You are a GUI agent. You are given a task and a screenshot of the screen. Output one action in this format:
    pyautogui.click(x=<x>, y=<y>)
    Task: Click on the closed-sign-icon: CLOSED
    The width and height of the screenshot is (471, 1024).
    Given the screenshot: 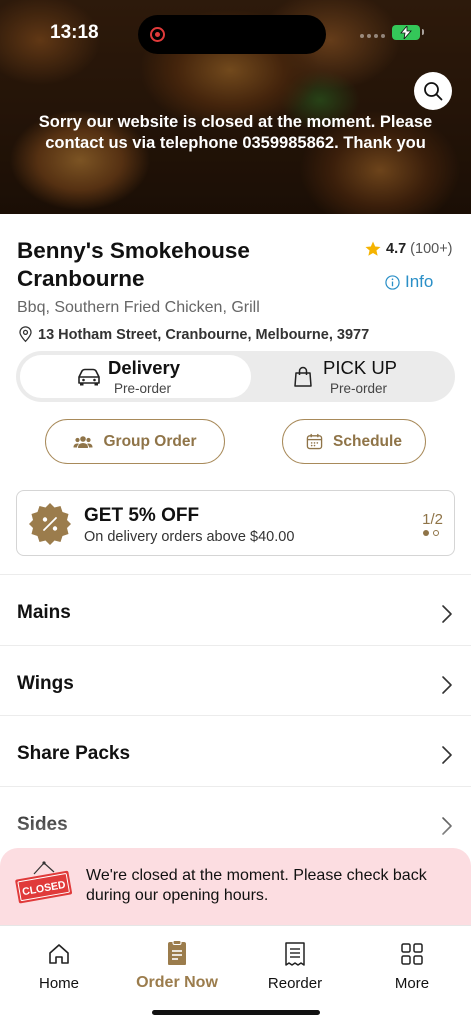 What is the action you would take?
    pyautogui.click(x=44, y=882)
    